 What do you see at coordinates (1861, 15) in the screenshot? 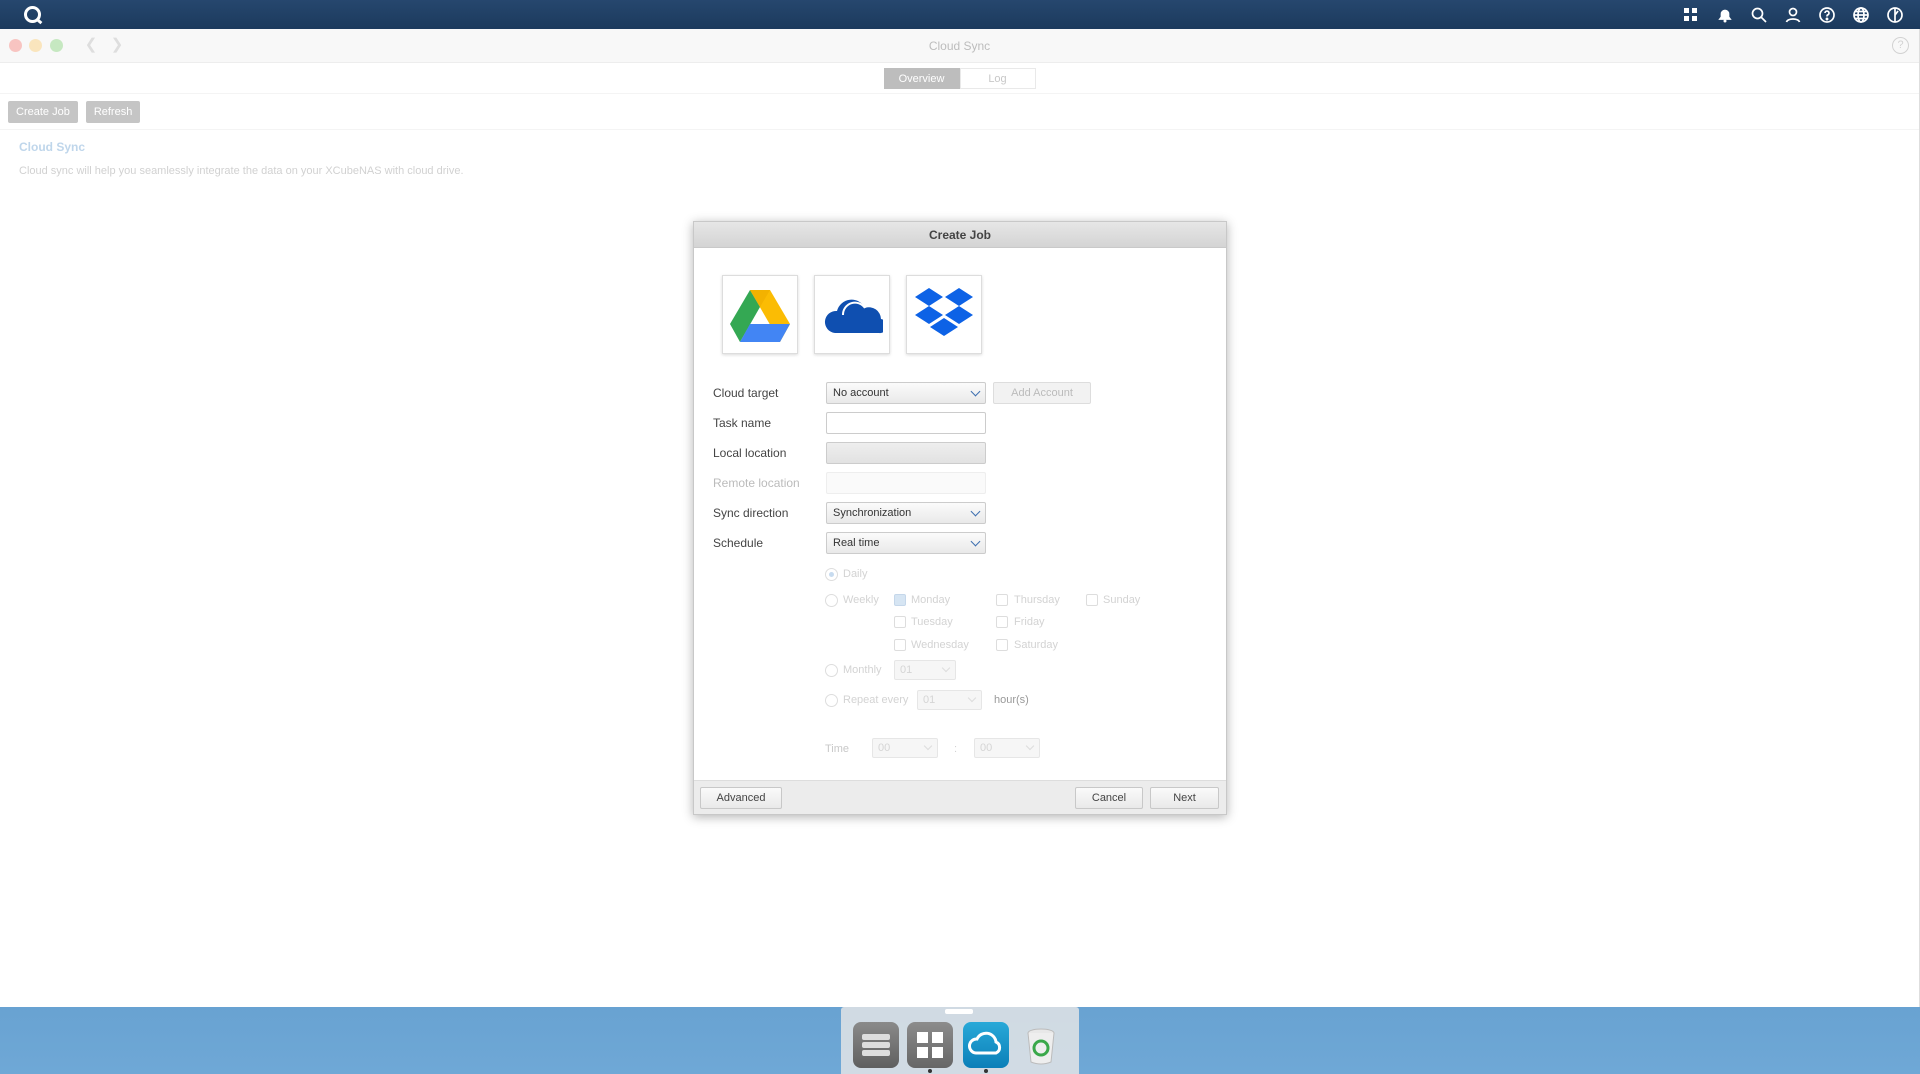
I see `globe-icon` at bounding box center [1861, 15].